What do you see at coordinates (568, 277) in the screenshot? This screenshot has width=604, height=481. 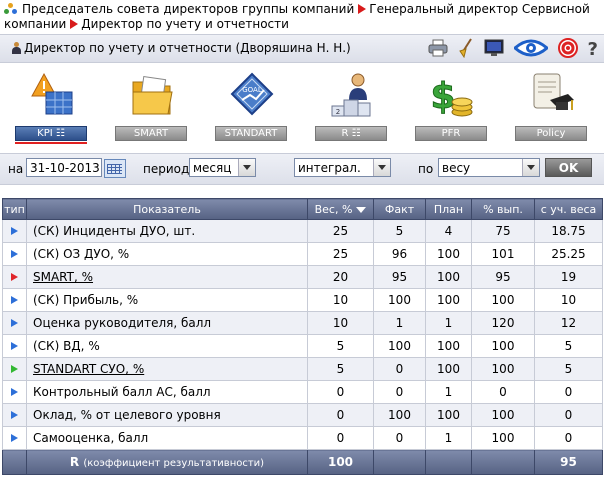 I see `weighted-cell: 19` at bounding box center [568, 277].